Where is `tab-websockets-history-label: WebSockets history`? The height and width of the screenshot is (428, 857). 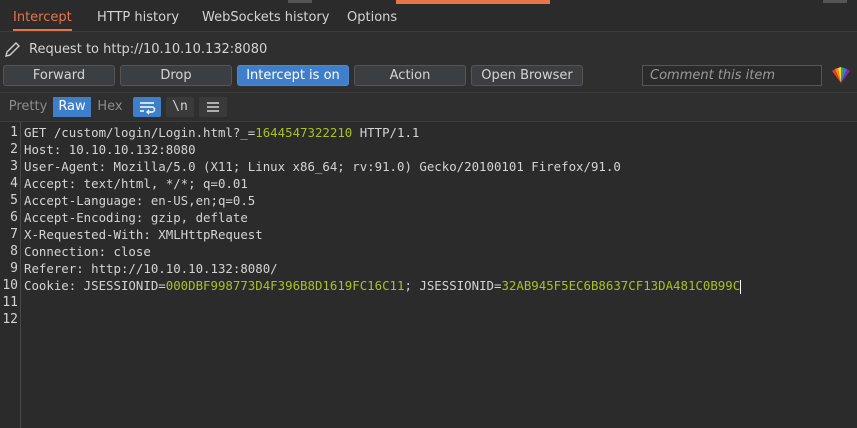 tab-websockets-history-label: WebSockets history is located at coordinates (266, 17).